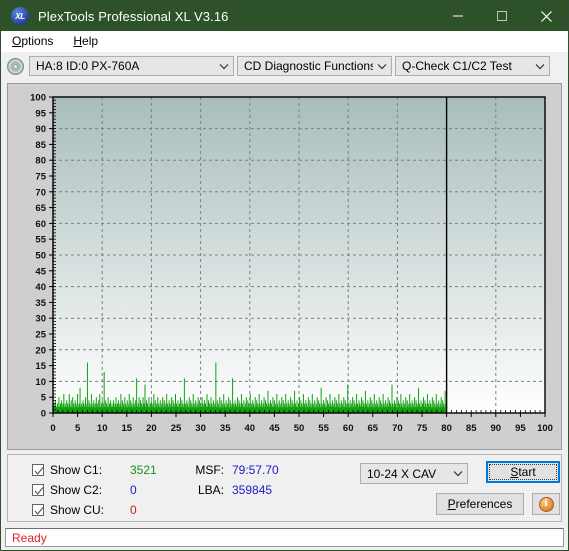 Image resolution: width=569 pixels, height=551 pixels. I want to click on function-select-value: CD Diagnostic Functions, so click(309, 66).